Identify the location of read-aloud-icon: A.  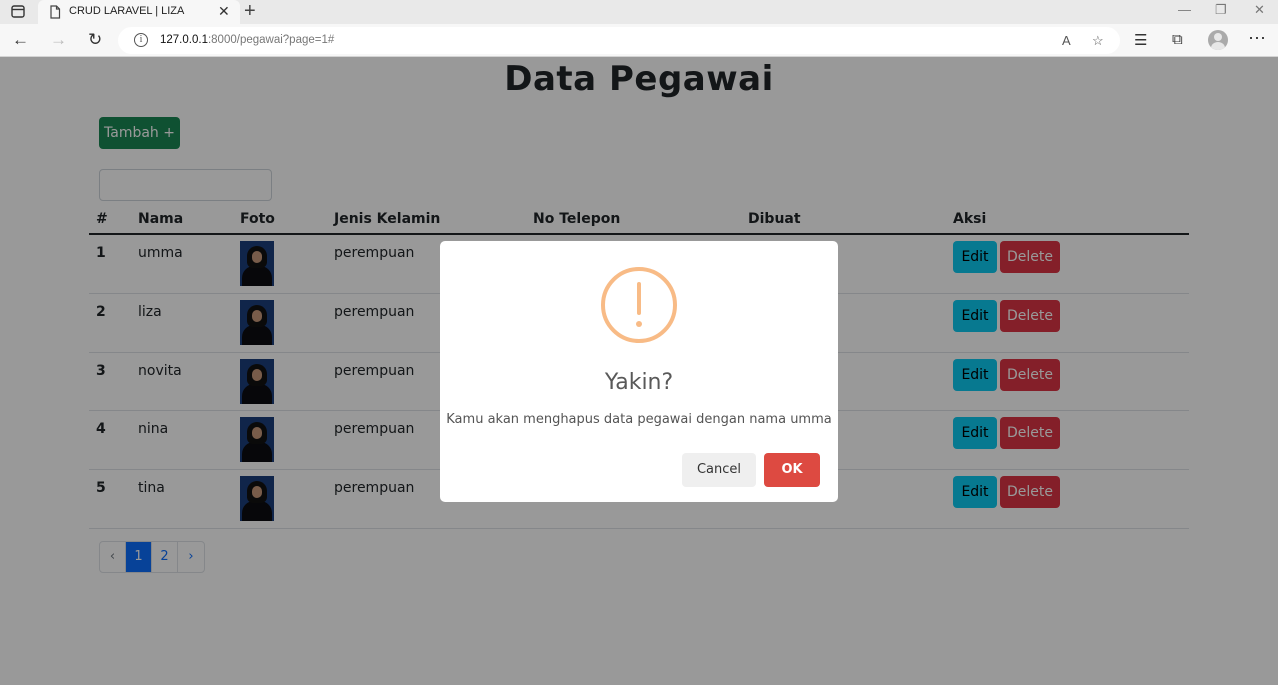
(1066, 40).